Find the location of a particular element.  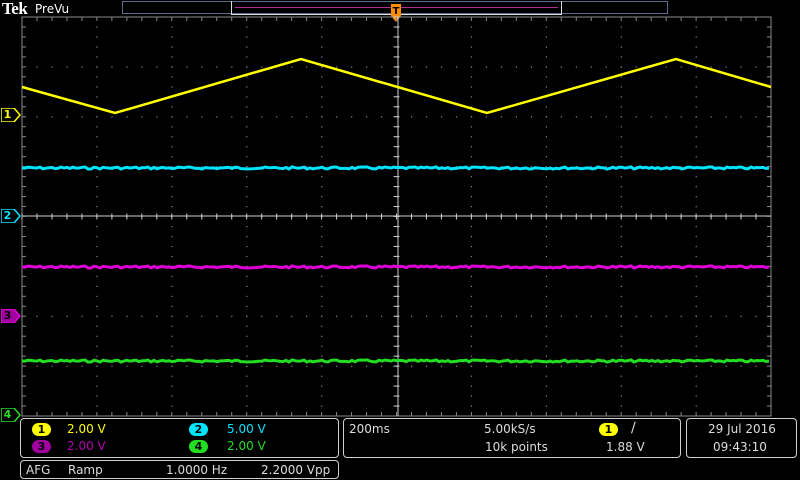

trigger-source-badge: 1 is located at coordinates (608, 429).